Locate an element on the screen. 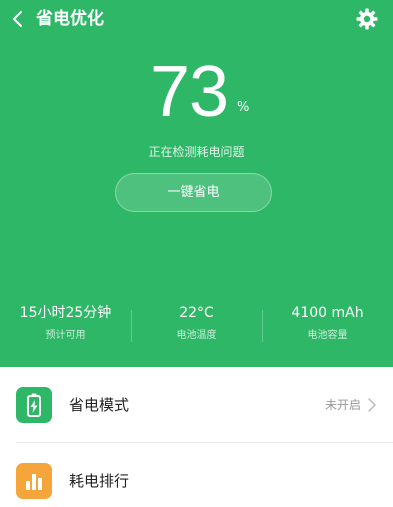 The height and width of the screenshot is (507, 393). title-bar: 省电优化 is located at coordinates (196, 20).